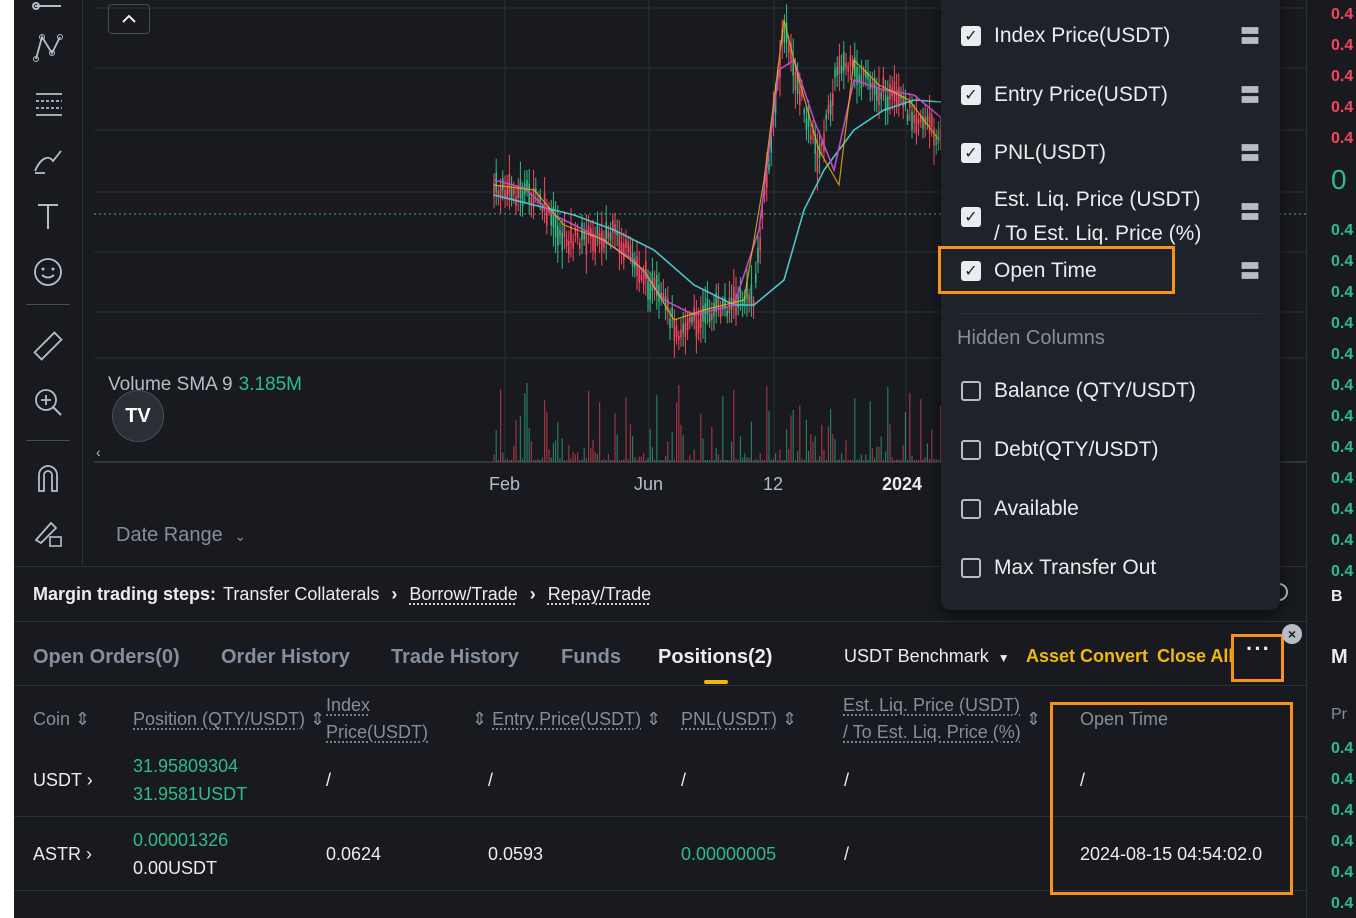 This screenshot has width=1356, height=918. I want to click on tab-order-history: Order History, so click(285, 657).